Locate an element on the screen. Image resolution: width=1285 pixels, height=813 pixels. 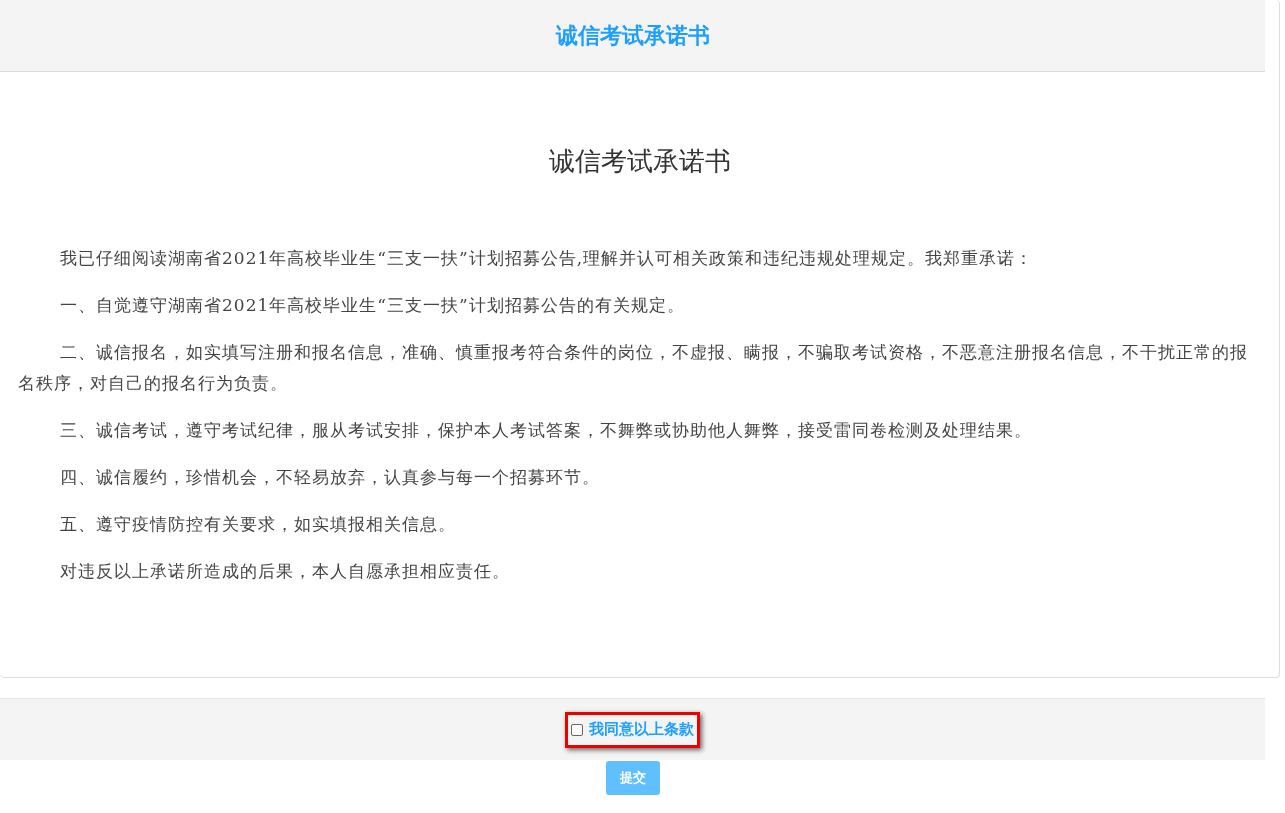
paragraph: 五、遵守疫情防控有关要求，如实填报相关信息。 is located at coordinates (258, 524).